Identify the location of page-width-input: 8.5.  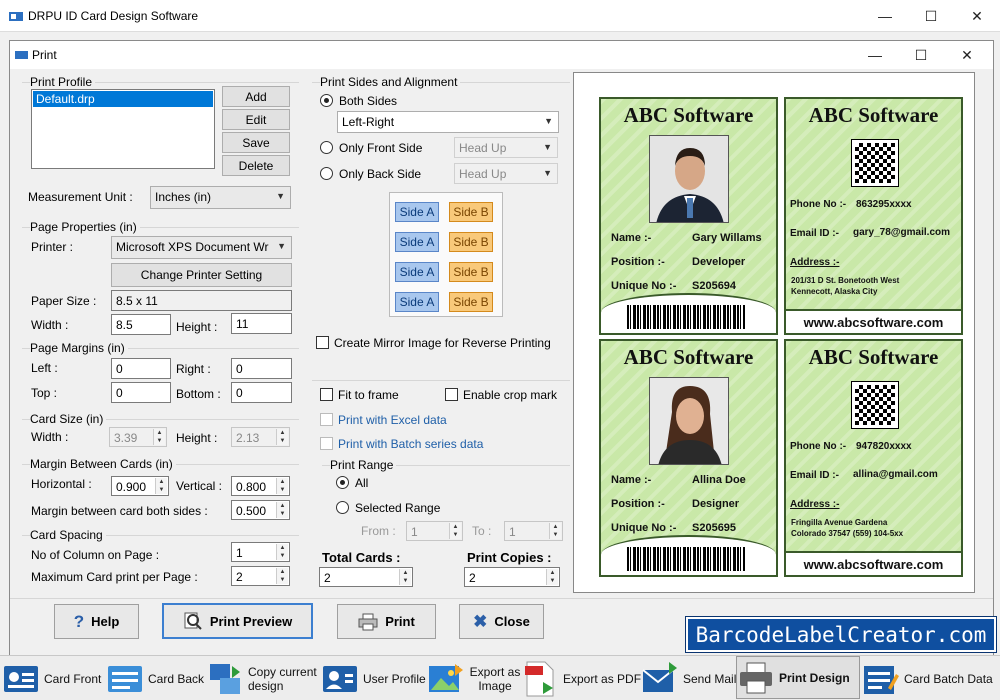
(141, 324).